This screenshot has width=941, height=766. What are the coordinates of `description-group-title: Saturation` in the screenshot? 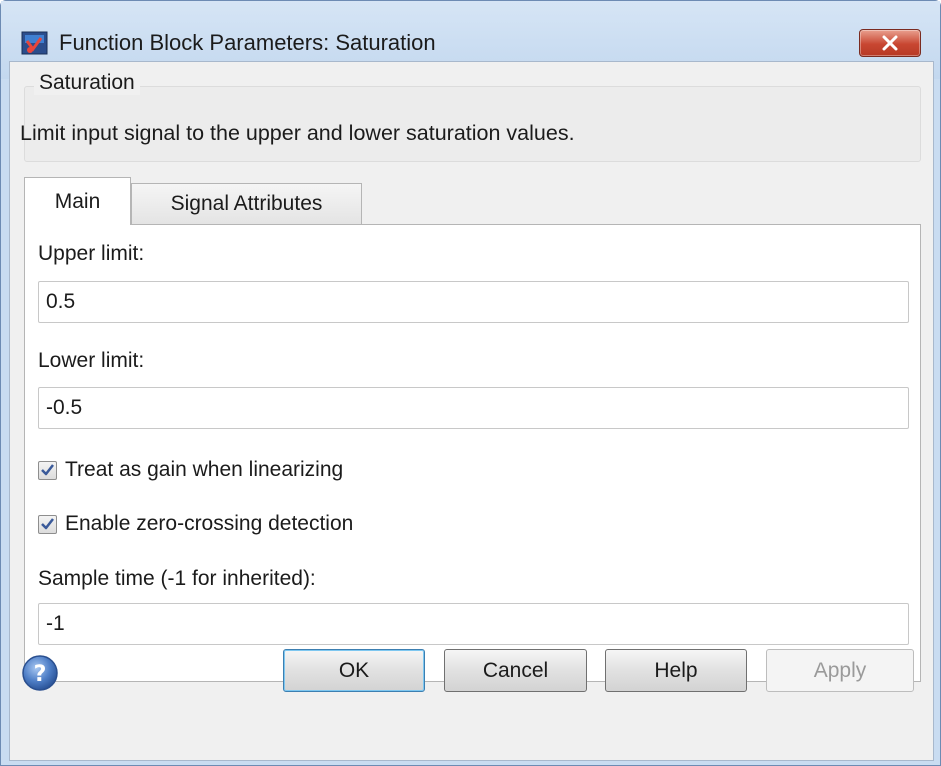 It's located at (87, 83).